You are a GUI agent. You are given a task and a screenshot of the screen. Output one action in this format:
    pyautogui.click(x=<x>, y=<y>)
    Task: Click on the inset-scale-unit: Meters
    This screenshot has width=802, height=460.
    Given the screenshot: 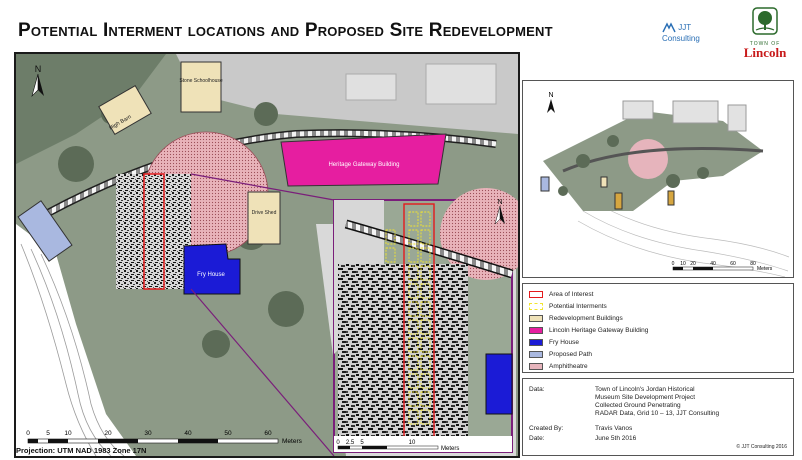 What is the action you would take?
    pyautogui.click(x=765, y=269)
    